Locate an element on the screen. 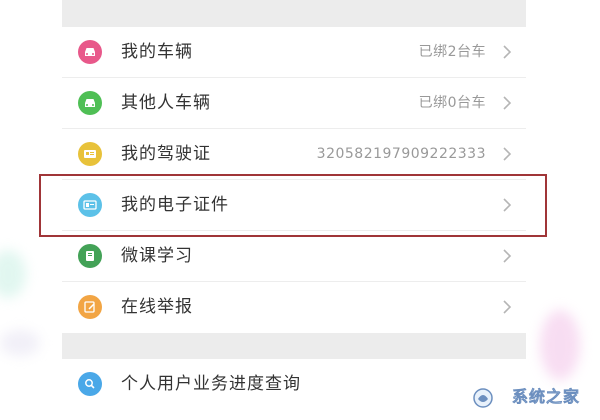  watermark: 系统之家 is located at coordinates (519, 397).